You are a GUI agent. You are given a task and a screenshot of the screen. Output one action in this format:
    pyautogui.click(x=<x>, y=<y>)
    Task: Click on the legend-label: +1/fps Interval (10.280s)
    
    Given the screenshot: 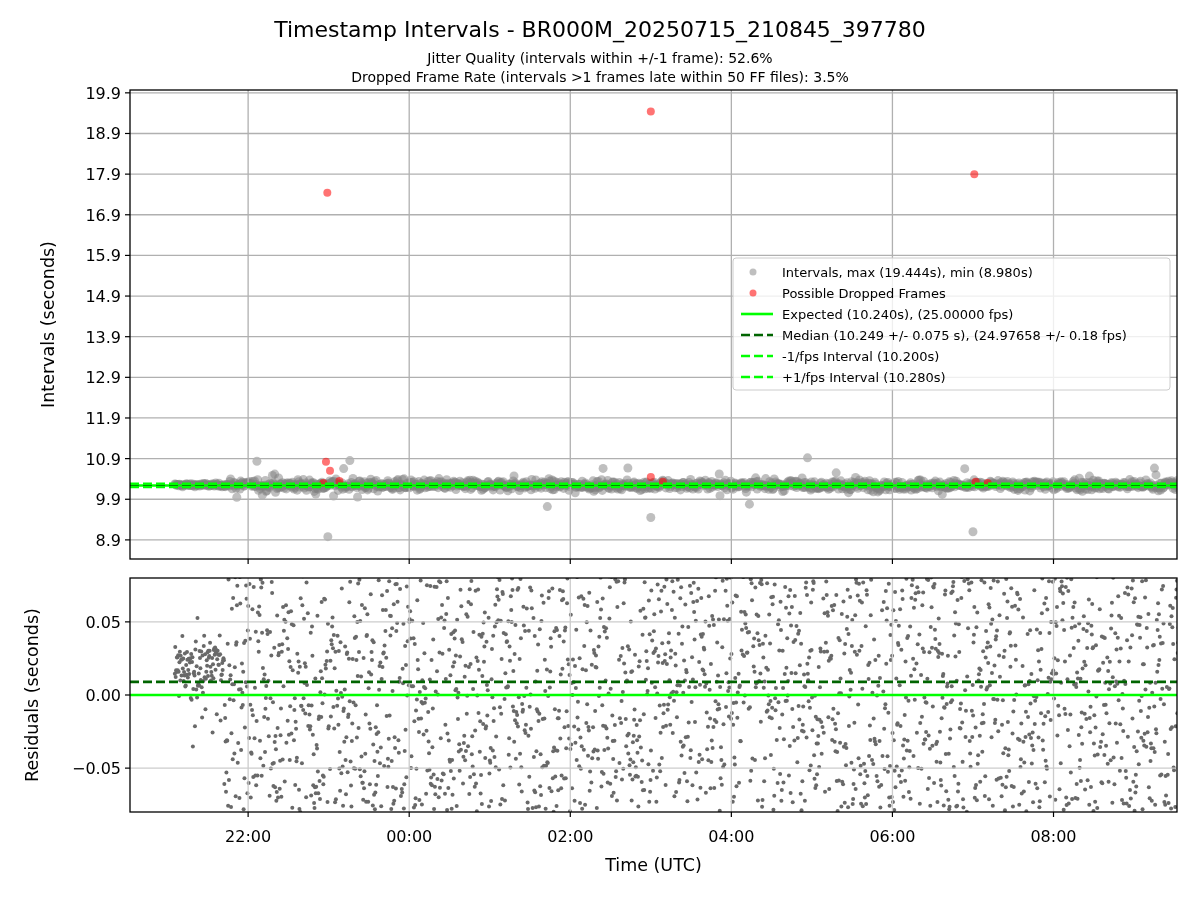 What is the action you would take?
    pyautogui.click(x=864, y=377)
    